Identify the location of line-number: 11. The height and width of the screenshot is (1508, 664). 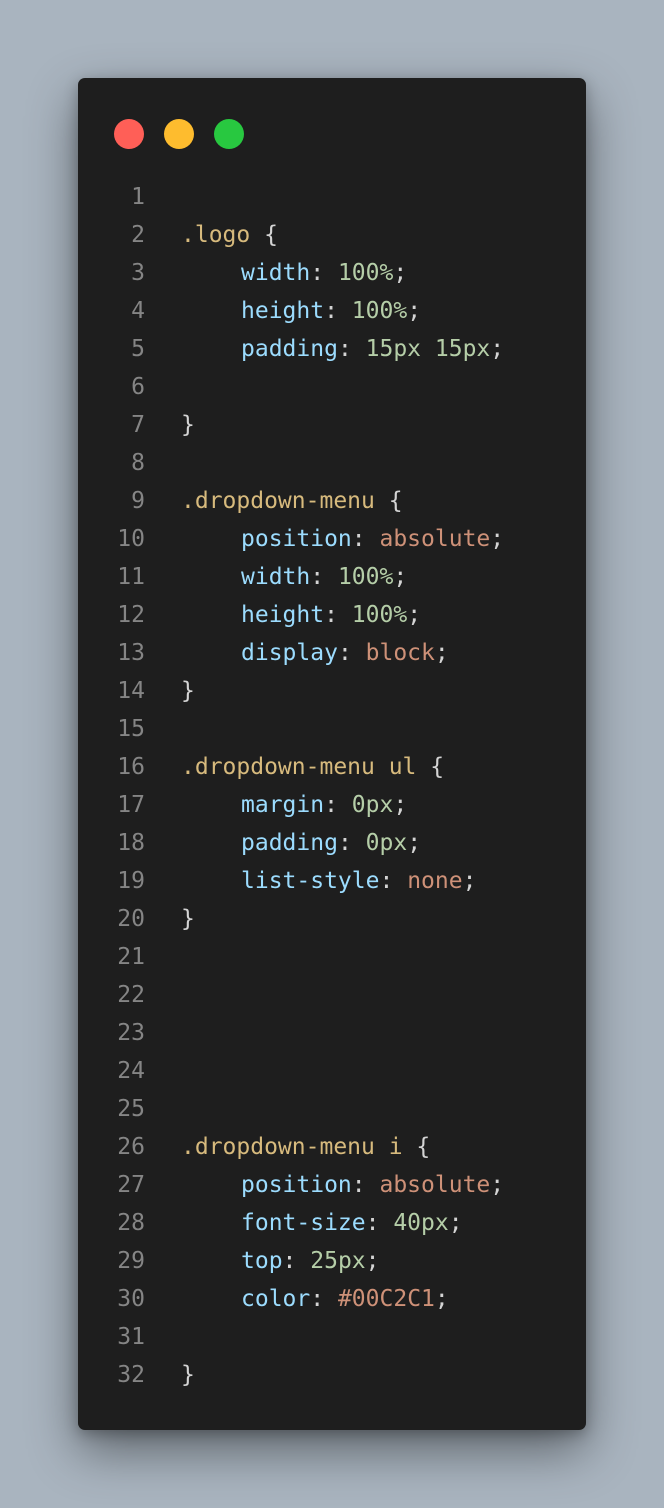
(131, 577).